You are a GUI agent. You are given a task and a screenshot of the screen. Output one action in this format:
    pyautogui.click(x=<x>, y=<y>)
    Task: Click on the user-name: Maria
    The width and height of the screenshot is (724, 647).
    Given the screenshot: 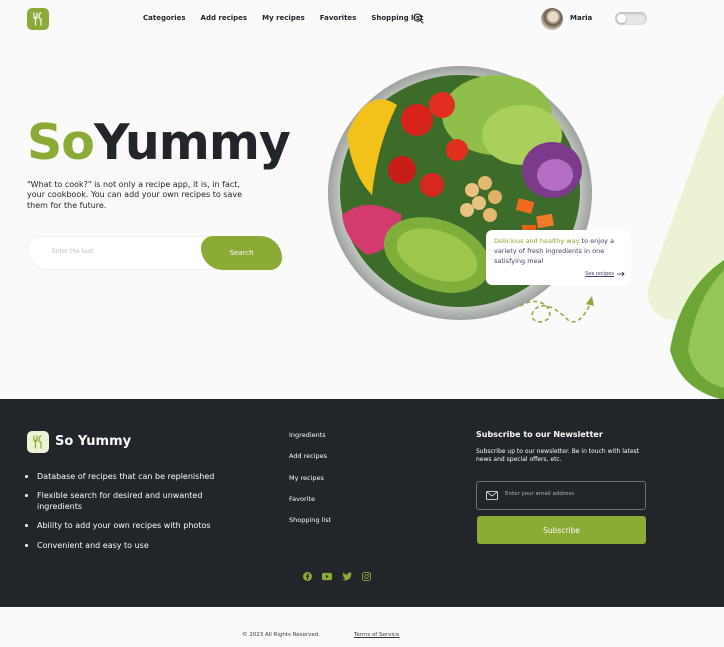 What is the action you would take?
    pyautogui.click(x=581, y=18)
    